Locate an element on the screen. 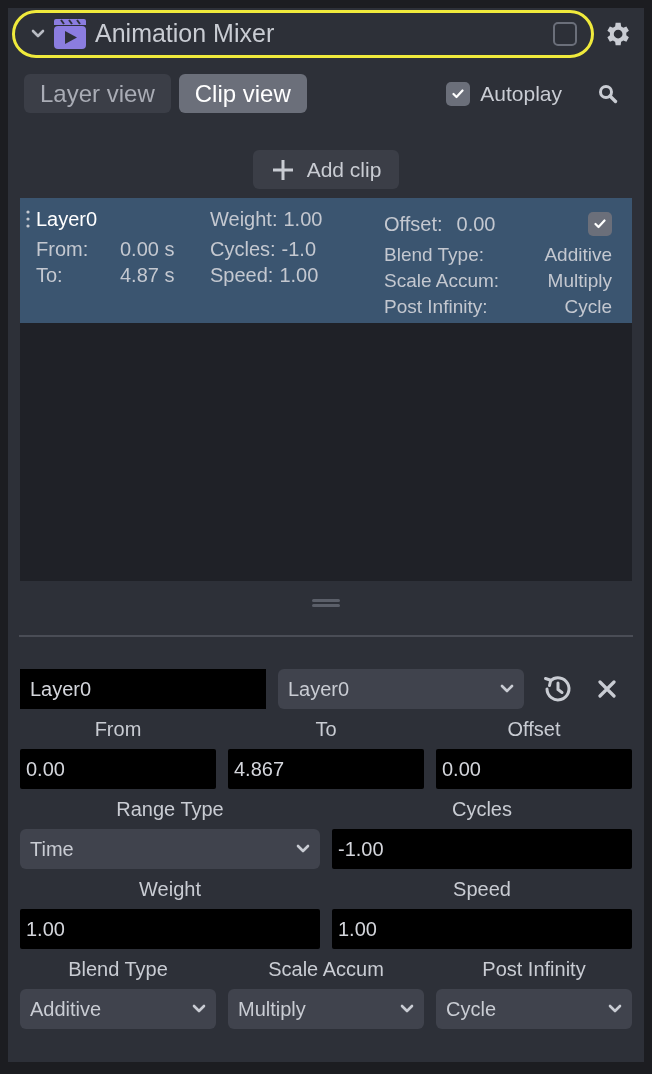  clip-property-label: Blend Type: is located at coordinates (434, 255).